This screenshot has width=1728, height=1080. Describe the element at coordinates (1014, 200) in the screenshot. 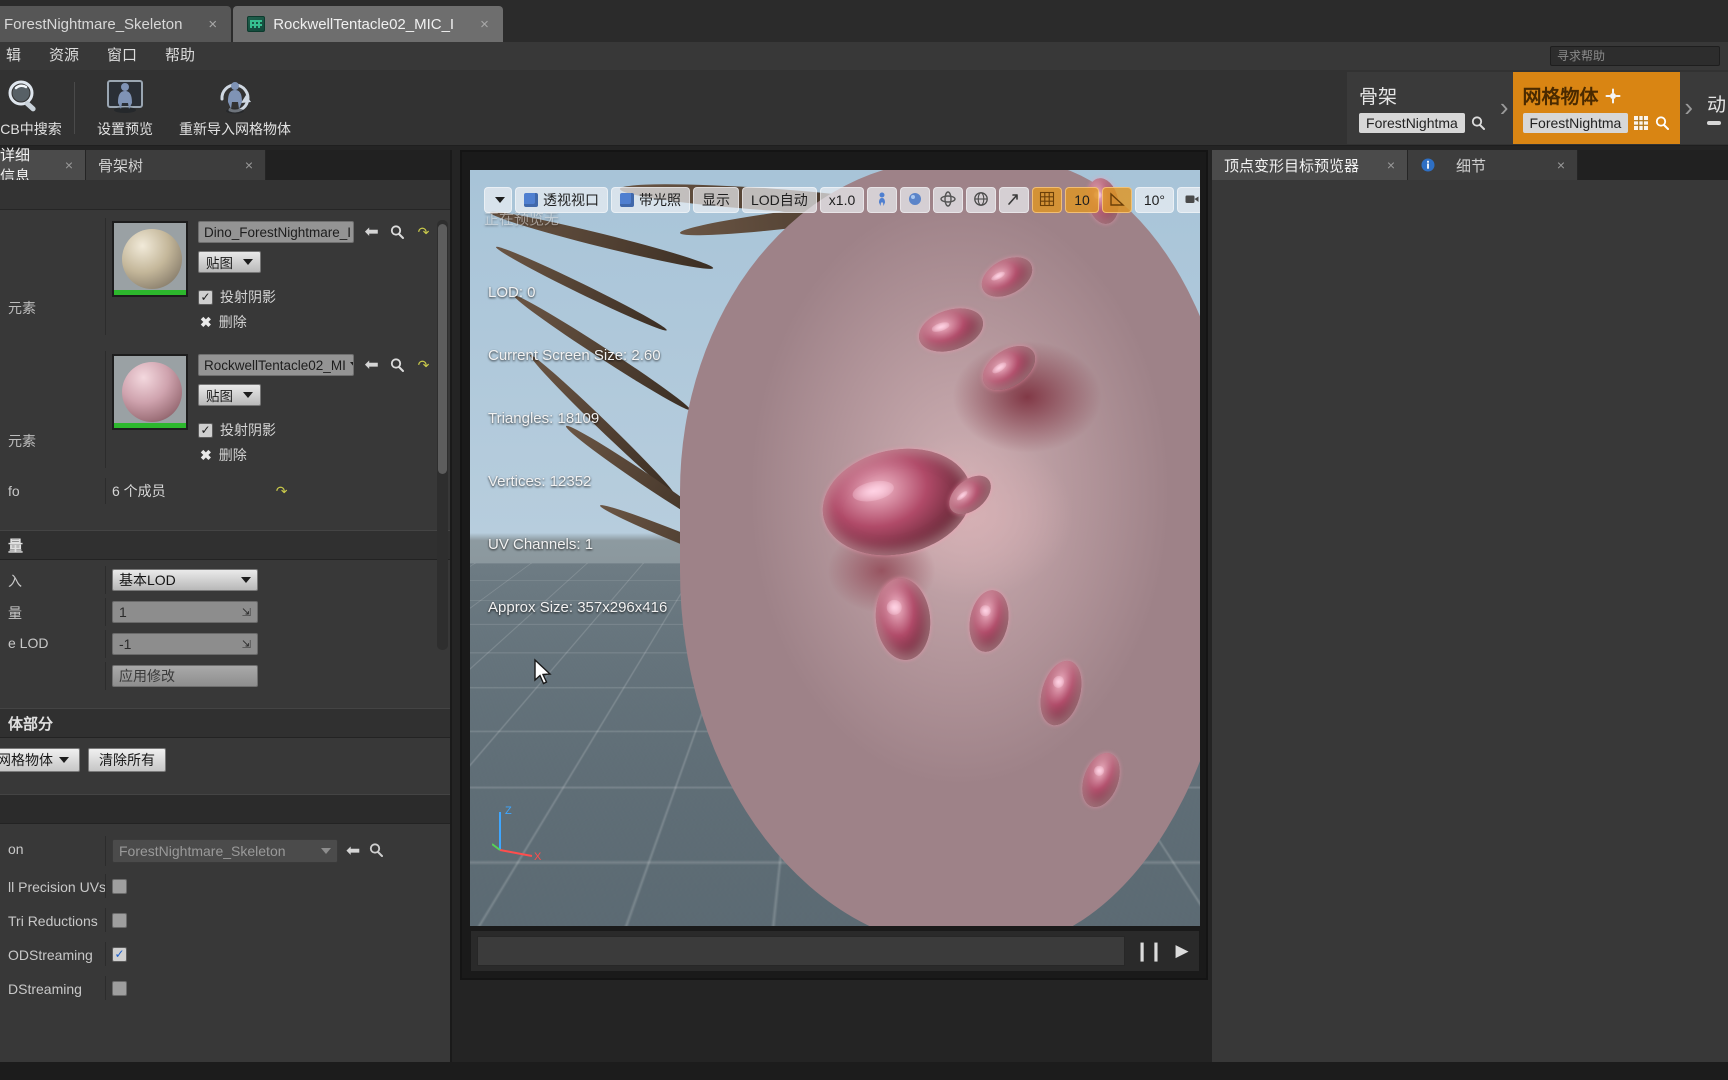

I see `transform-button` at that location.